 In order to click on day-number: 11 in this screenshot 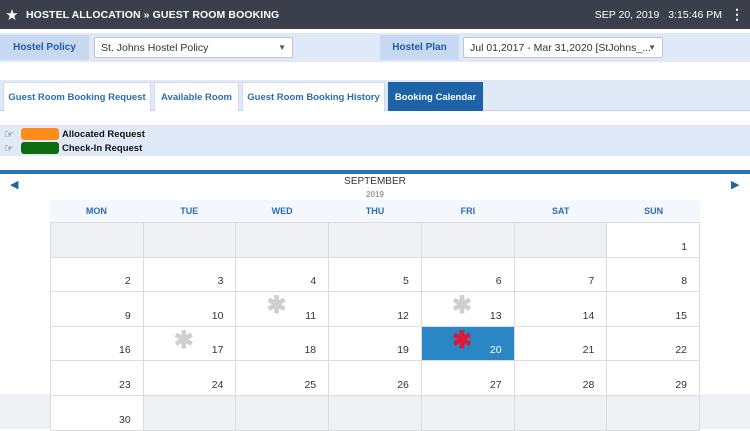, I will do `click(311, 315)`.